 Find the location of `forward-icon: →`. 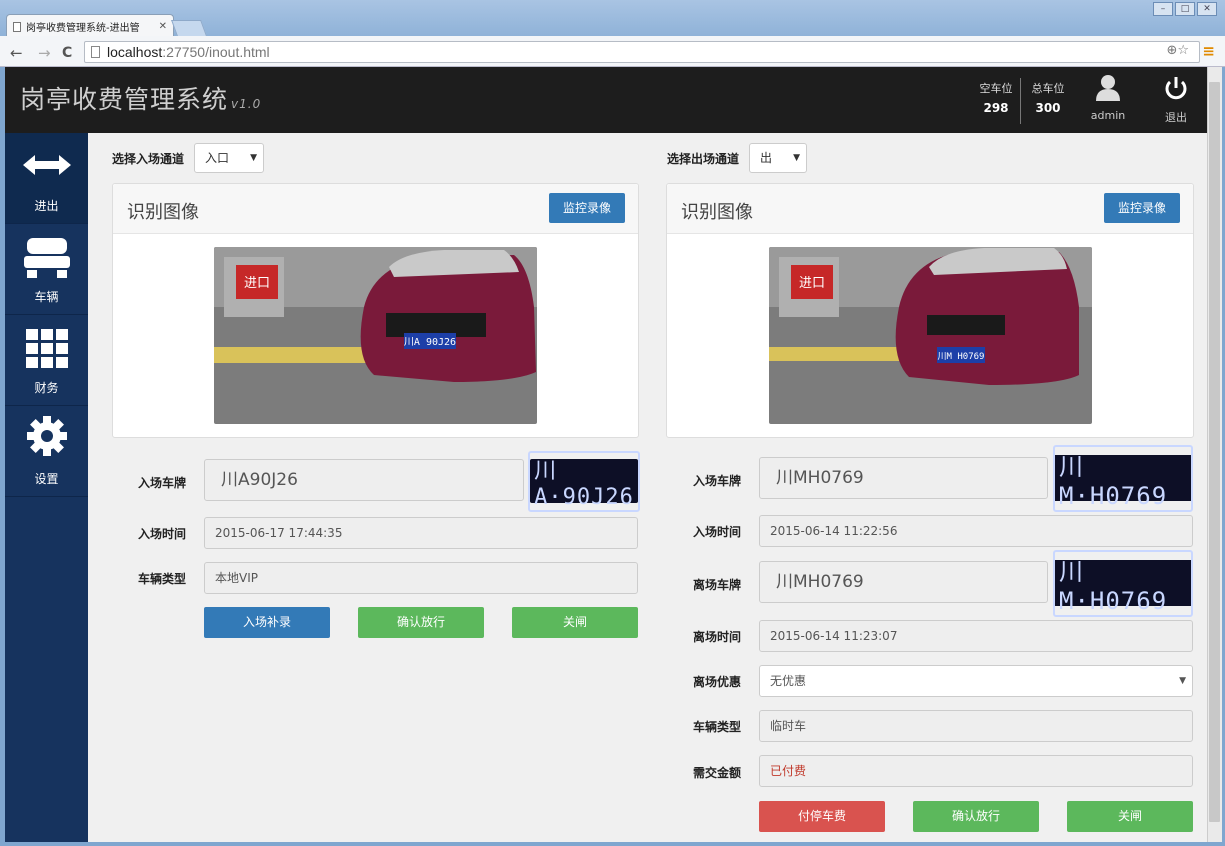

forward-icon: → is located at coordinates (44, 53).